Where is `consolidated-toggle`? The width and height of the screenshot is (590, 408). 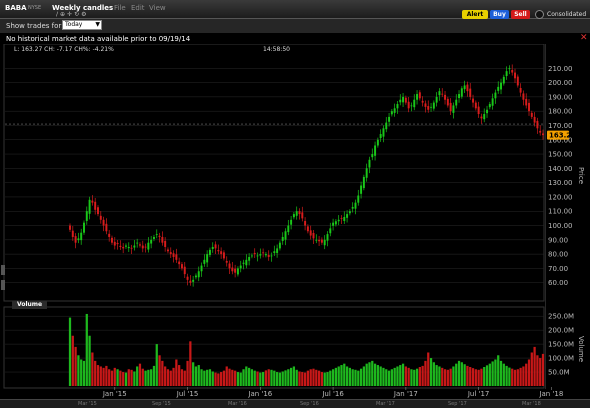 consolidated-toggle is located at coordinates (539, 14).